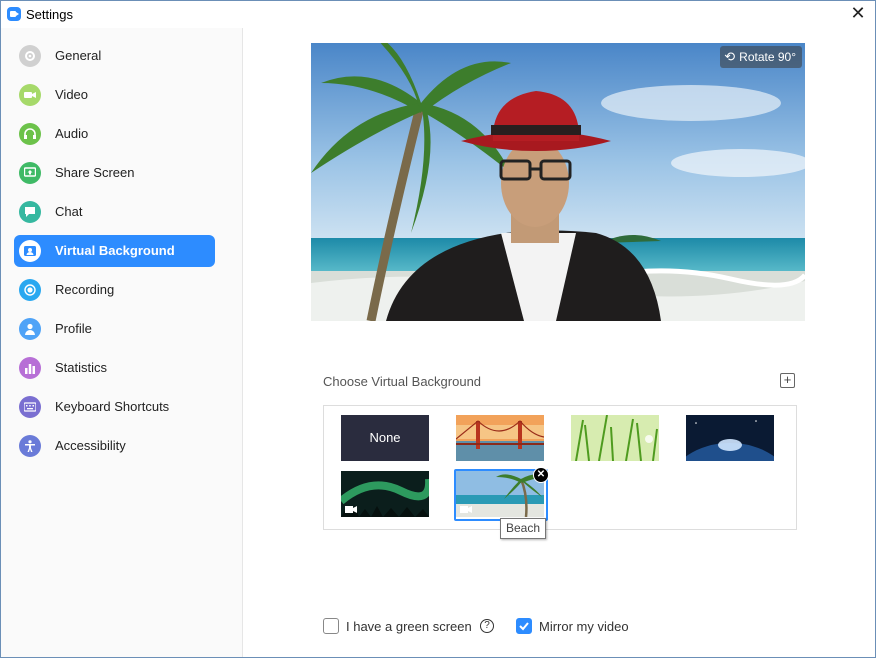 The width and height of the screenshot is (876, 658). What do you see at coordinates (114, 212) in the screenshot?
I see `sidebar-item-chat: Chat` at bounding box center [114, 212].